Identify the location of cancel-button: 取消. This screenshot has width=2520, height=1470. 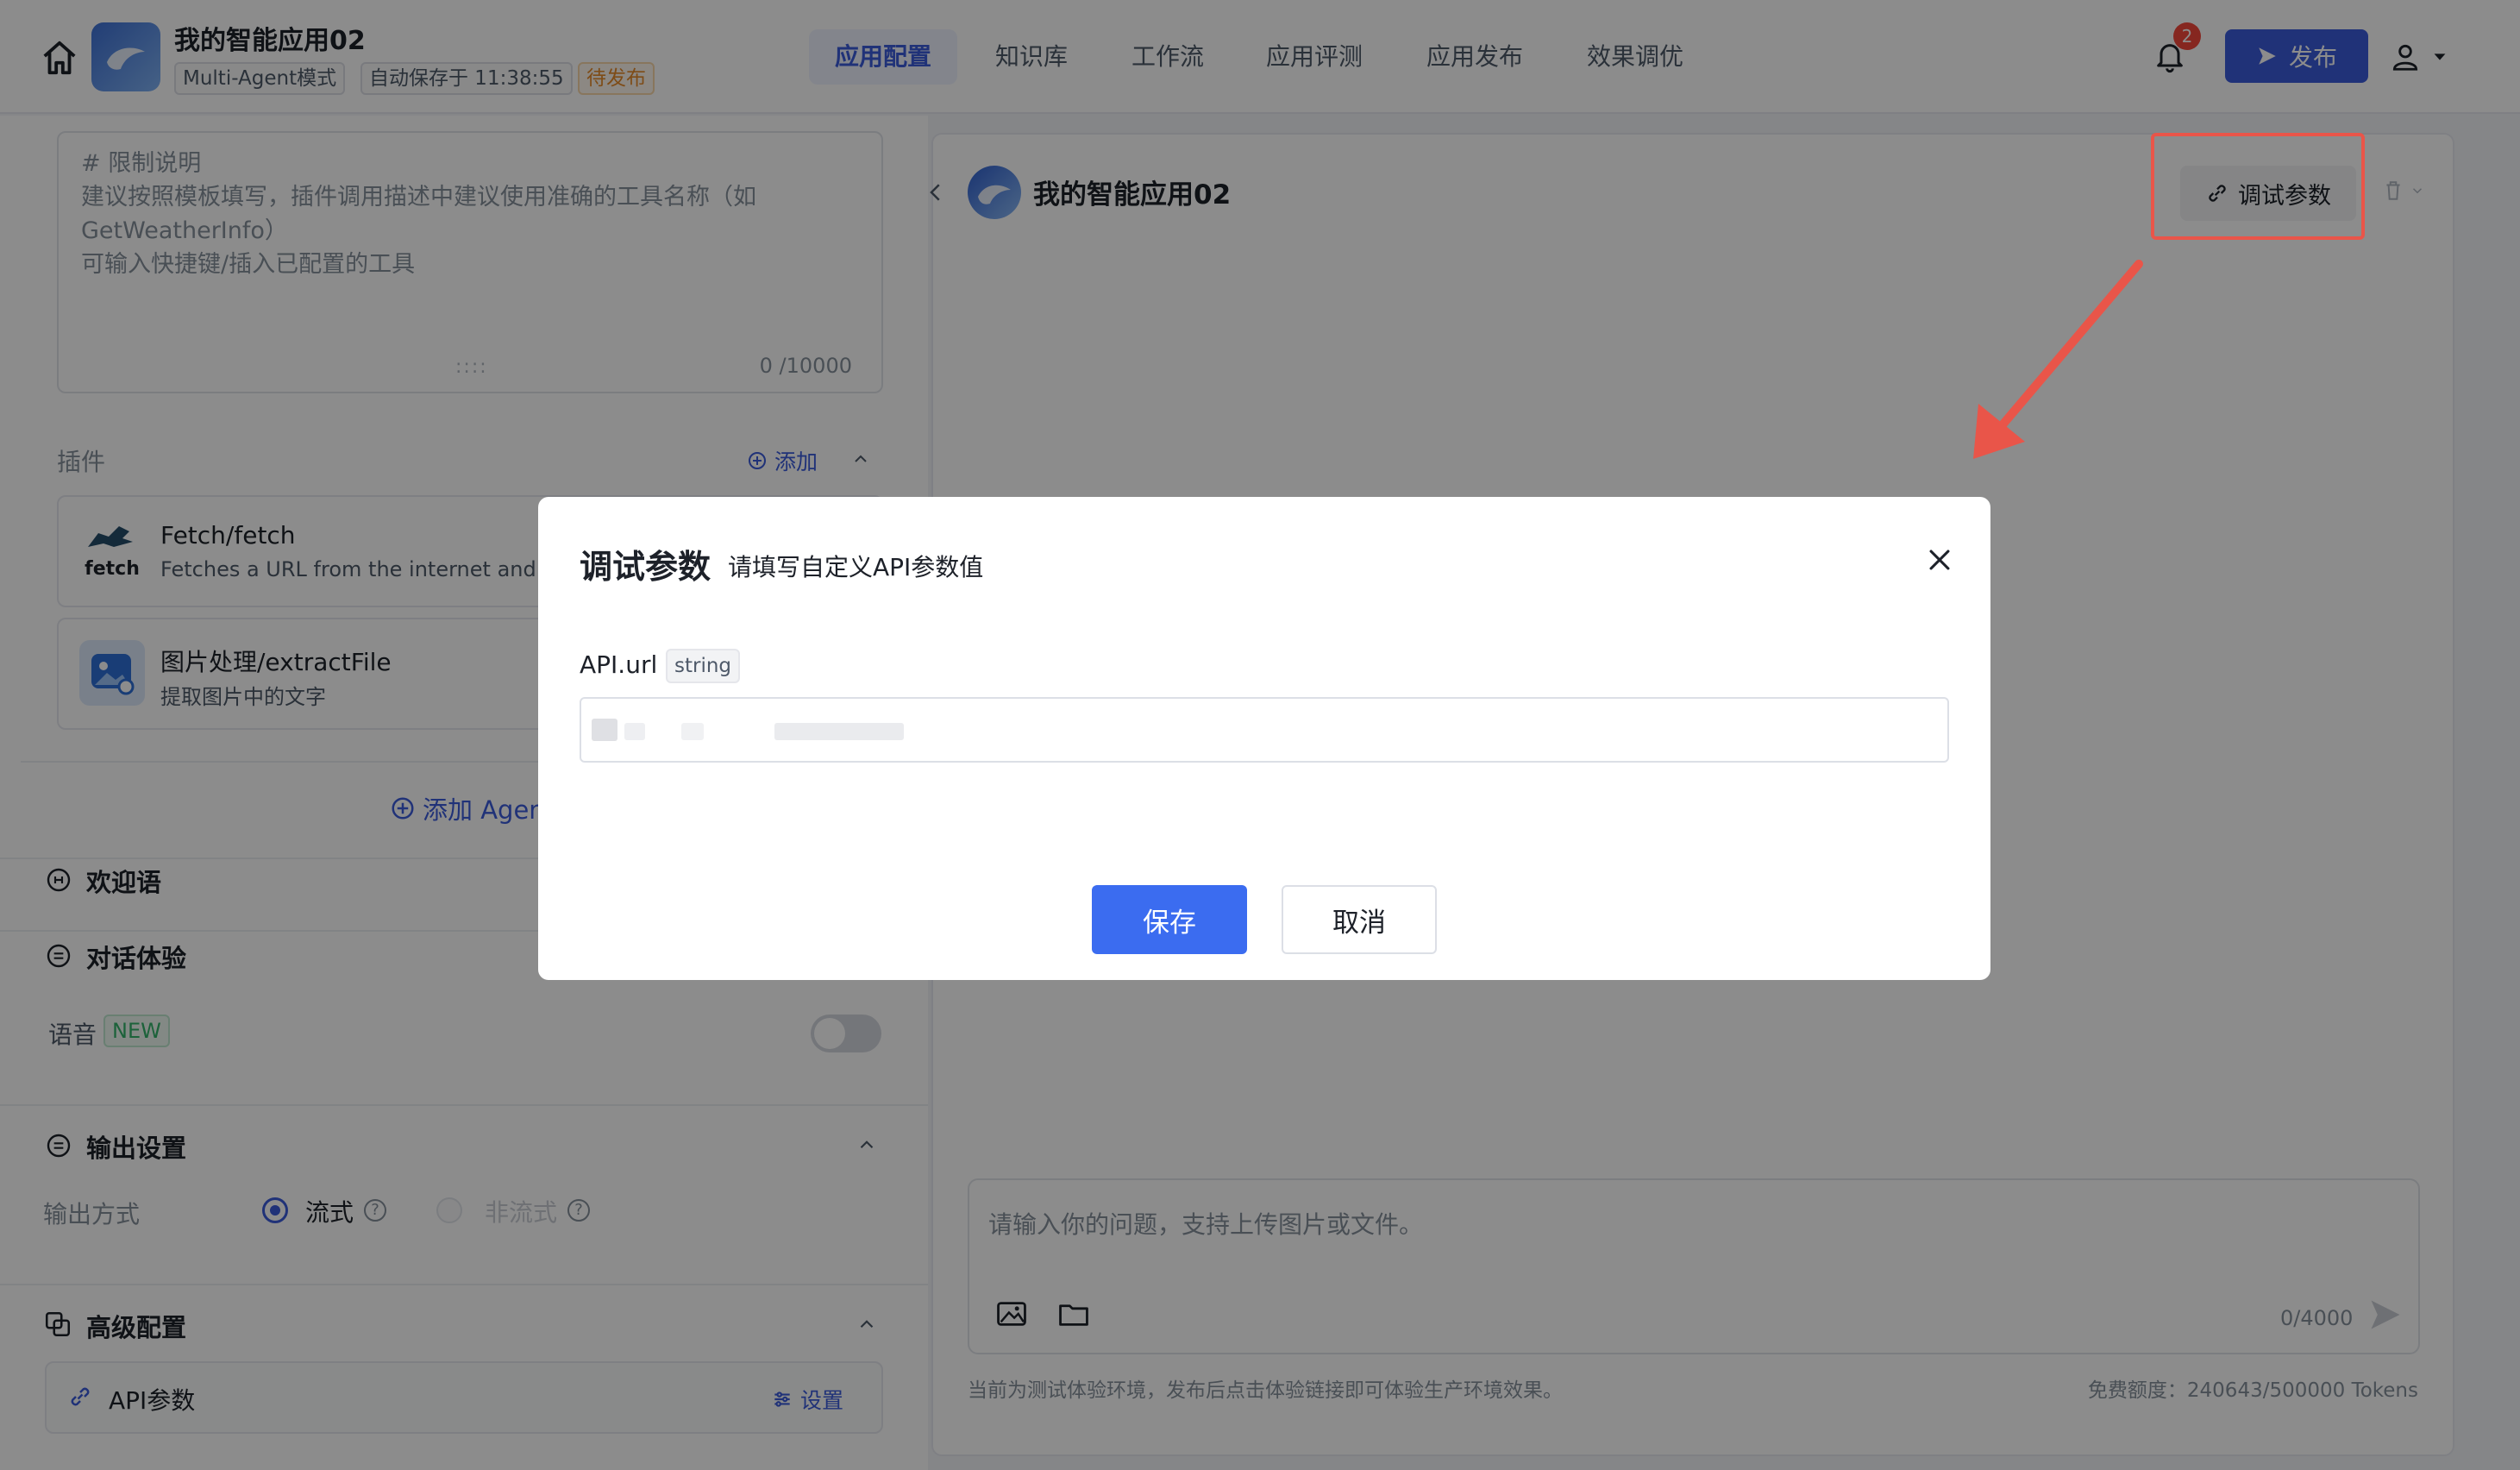
(1359, 919).